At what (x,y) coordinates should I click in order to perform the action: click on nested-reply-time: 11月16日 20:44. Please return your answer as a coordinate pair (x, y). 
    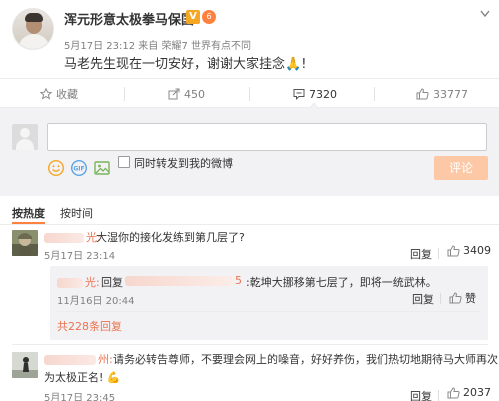
    Looking at the image, I should click on (96, 301).